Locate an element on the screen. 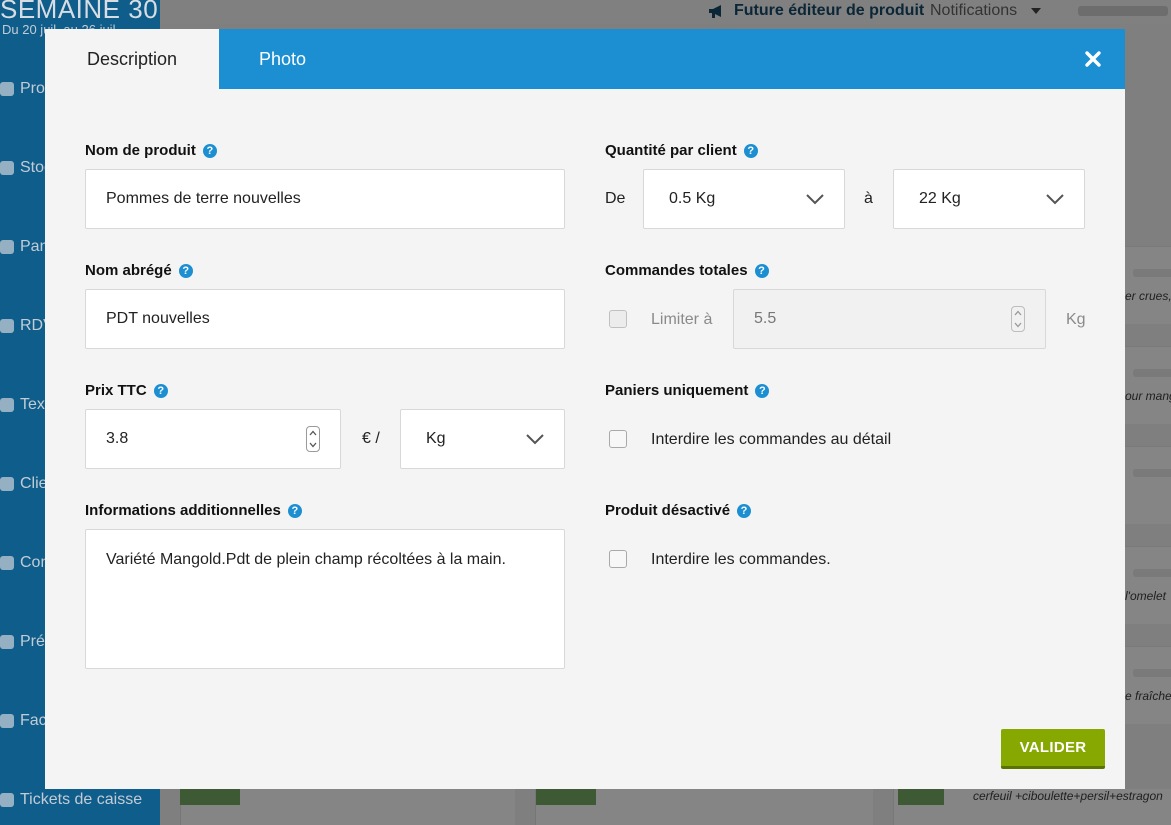 The width and height of the screenshot is (1171, 825). forbid-retail-orders-checkbox is located at coordinates (618, 439).